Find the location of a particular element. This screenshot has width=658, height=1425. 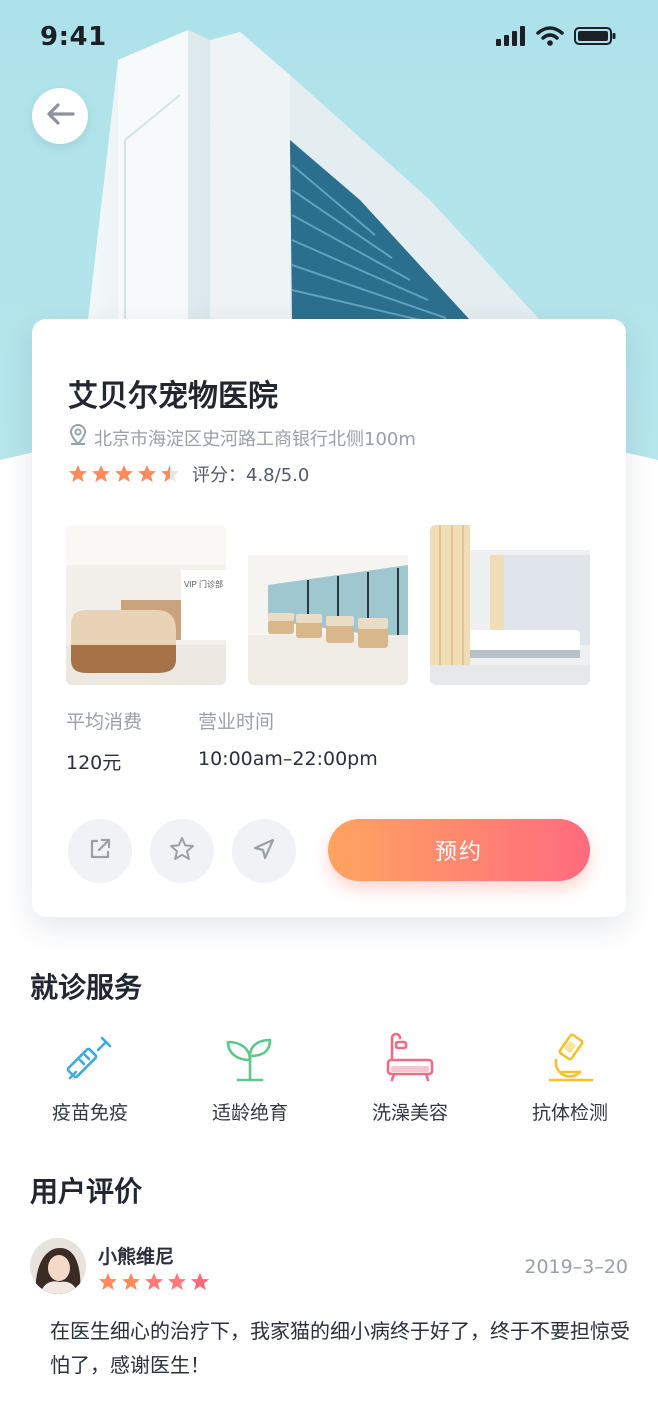

review-stars is located at coordinates (154, 1282).